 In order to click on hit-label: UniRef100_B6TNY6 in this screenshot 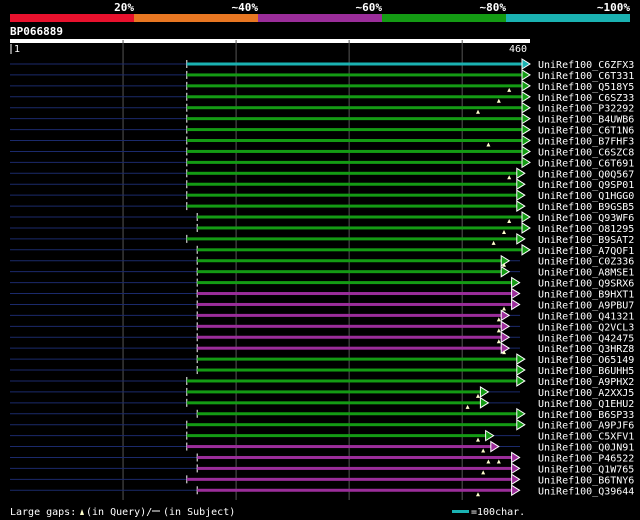, I will do `click(586, 480)`.